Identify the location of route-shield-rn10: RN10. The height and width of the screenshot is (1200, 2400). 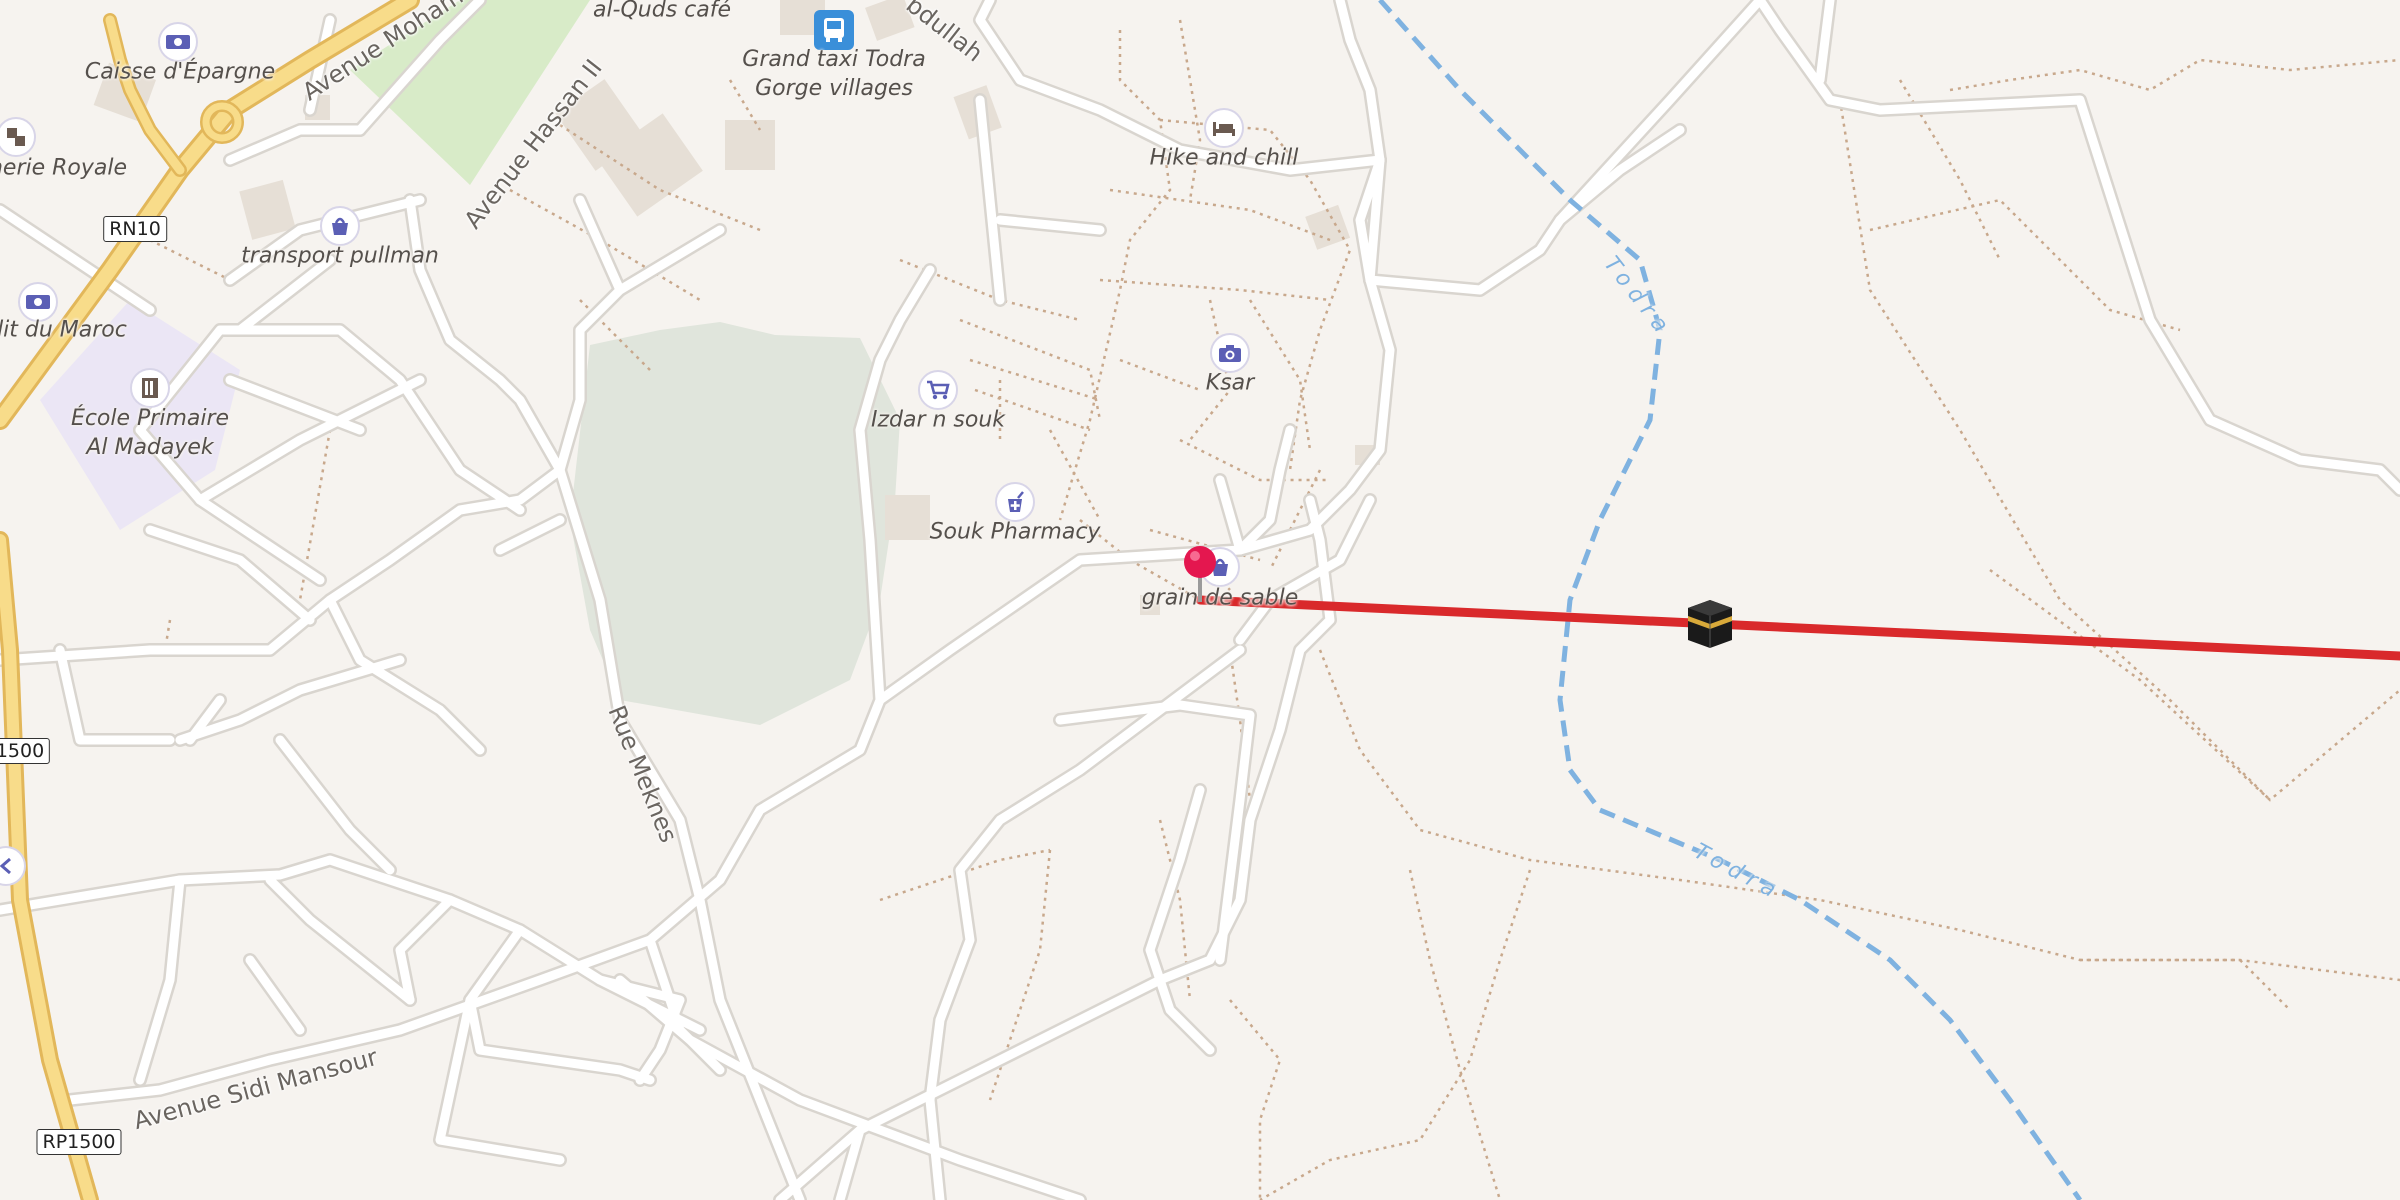
(135, 229).